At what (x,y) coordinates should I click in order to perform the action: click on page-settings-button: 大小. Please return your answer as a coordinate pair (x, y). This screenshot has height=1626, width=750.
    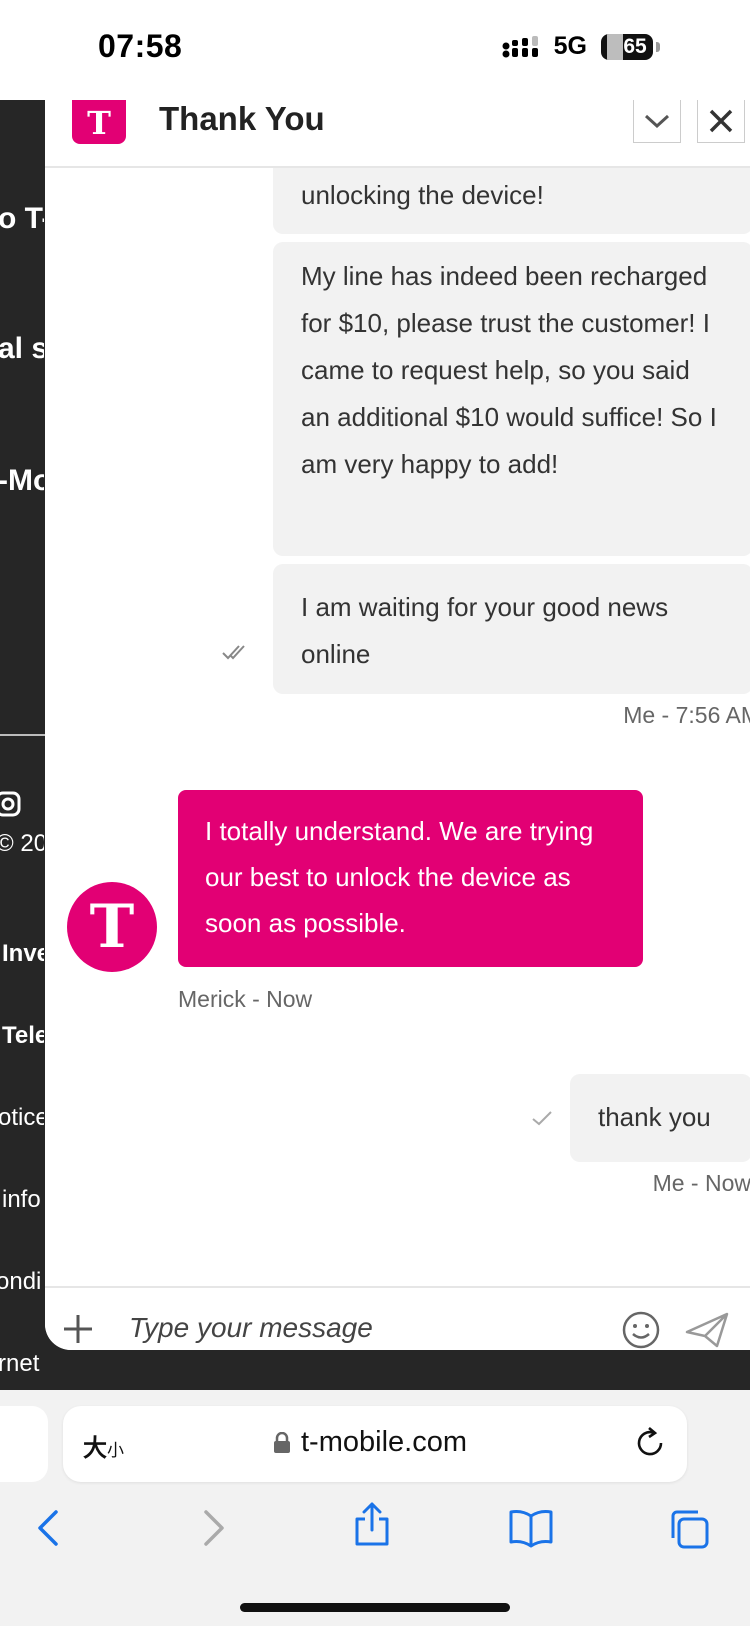
    Looking at the image, I should click on (103, 1445).